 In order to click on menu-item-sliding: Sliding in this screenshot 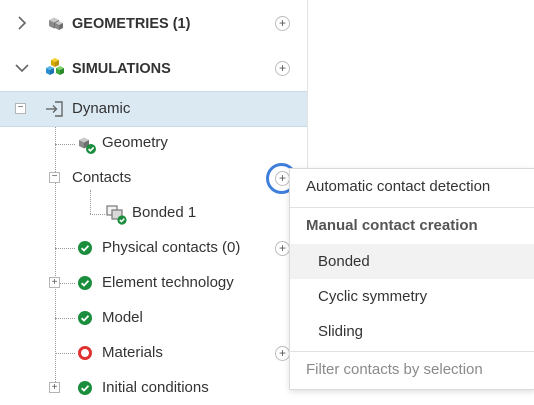, I will do `click(412, 331)`.